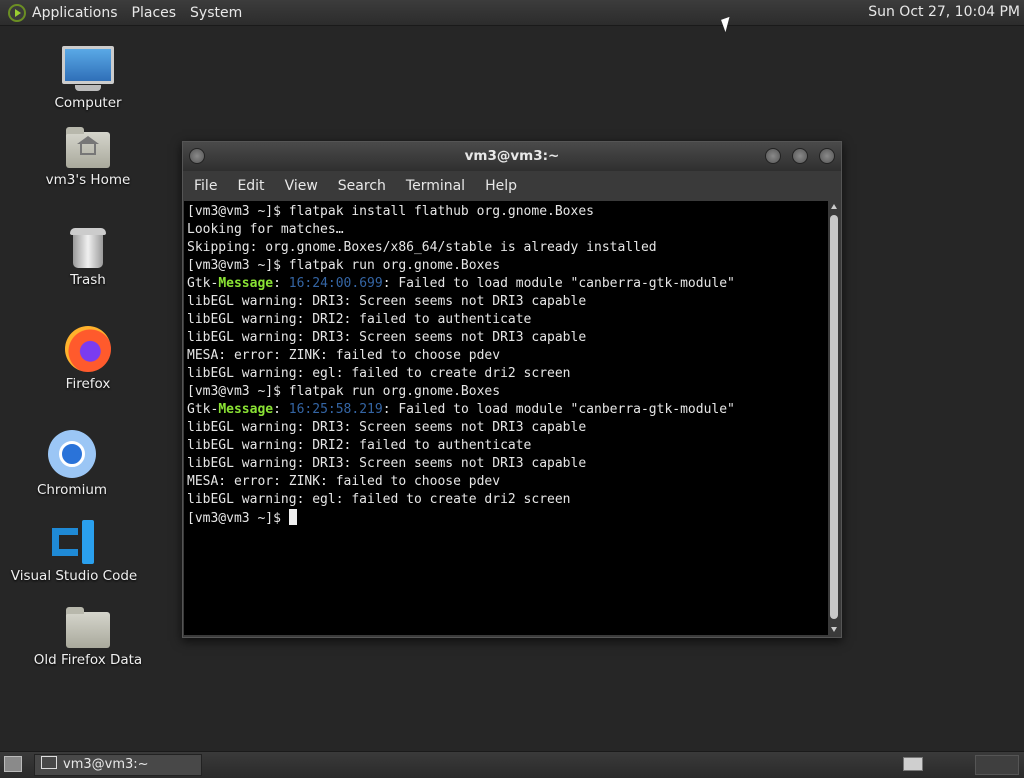 The image size is (1024, 778). What do you see at coordinates (154, 13) in the screenshot?
I see `menu-places: Places` at bounding box center [154, 13].